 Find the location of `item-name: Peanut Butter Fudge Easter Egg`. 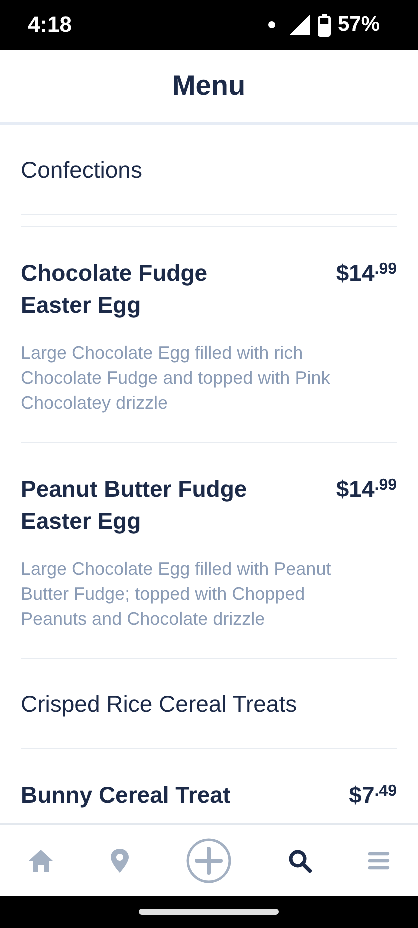

item-name: Peanut Butter Fudge Easter Egg is located at coordinates (146, 505).